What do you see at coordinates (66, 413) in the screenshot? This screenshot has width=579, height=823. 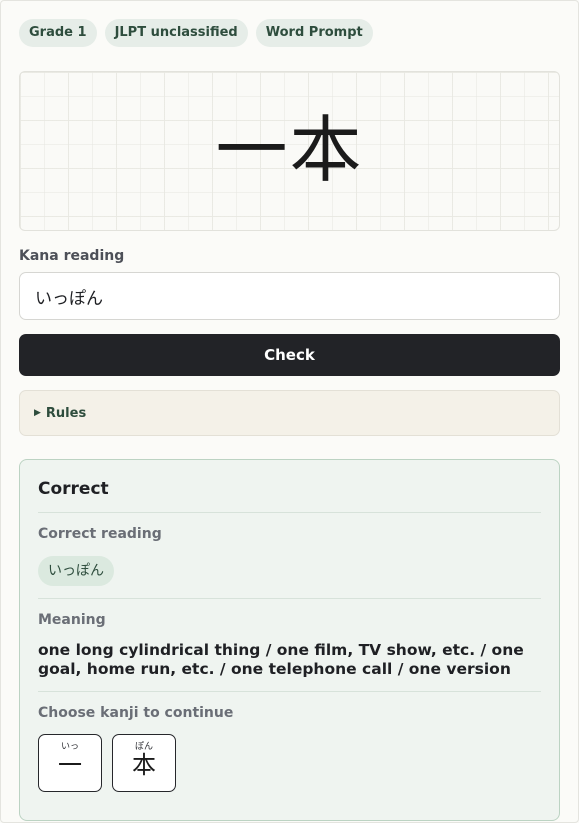 I see `rules-label: Rules` at bounding box center [66, 413].